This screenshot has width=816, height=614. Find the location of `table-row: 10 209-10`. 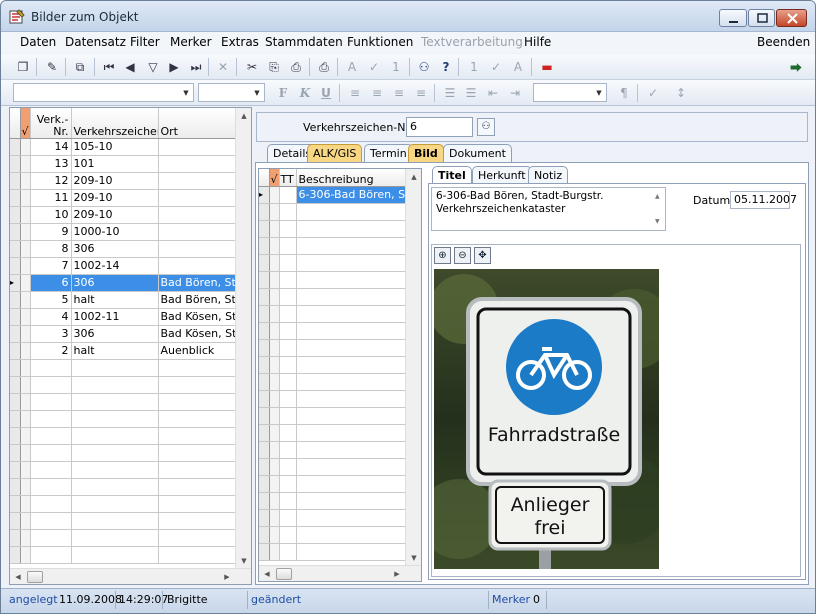

table-row: 10 209-10 is located at coordinates (124, 215).